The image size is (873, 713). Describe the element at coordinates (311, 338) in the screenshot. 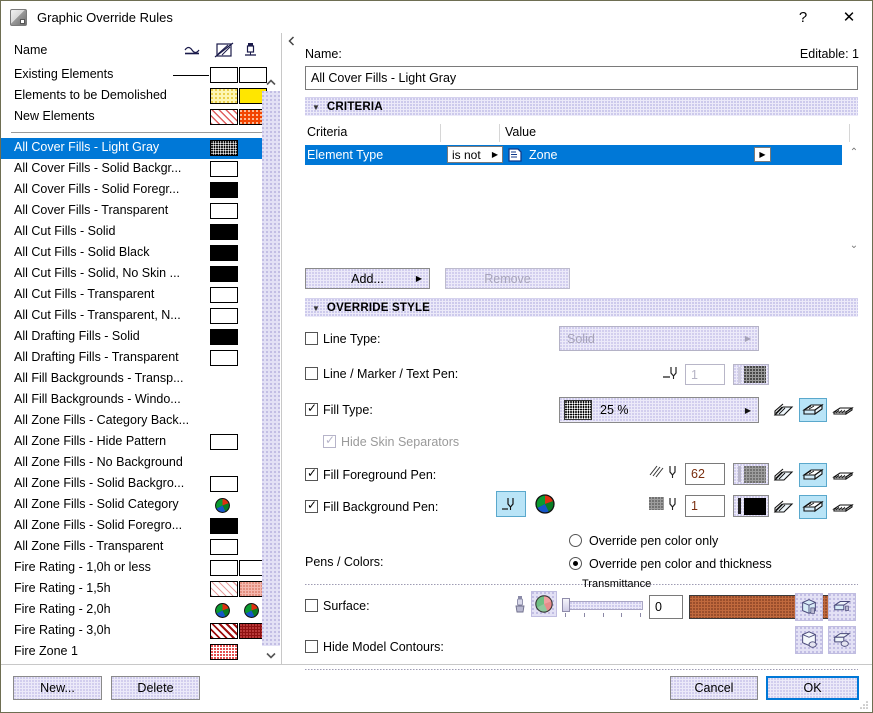

I see `line-type-checkbox` at that location.